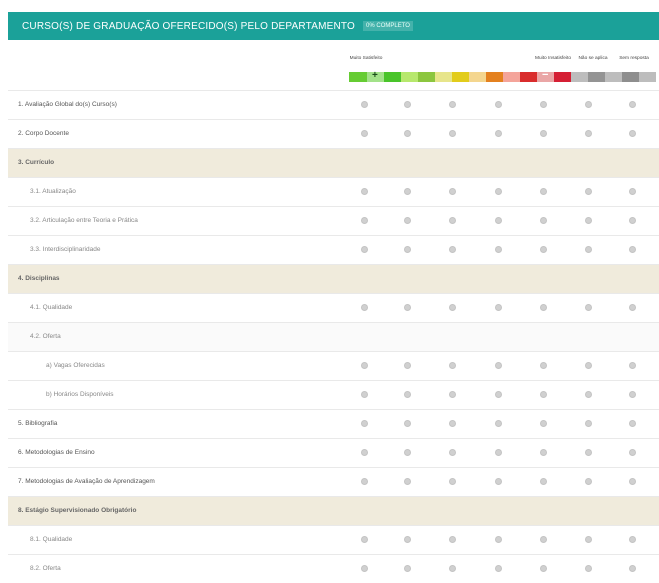  Describe the element at coordinates (56, 452) in the screenshot. I see `question-label: 6. Metodologias de Ensino` at that location.